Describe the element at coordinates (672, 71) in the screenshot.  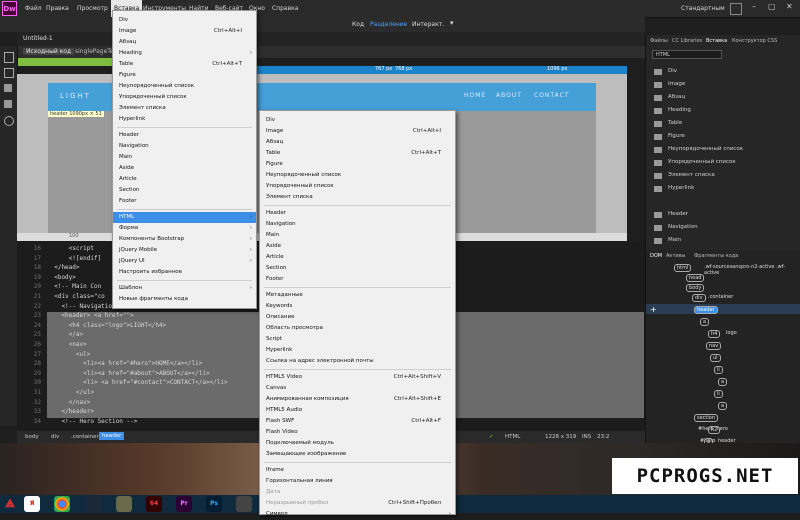
I see `insert-item: Div` at that location.